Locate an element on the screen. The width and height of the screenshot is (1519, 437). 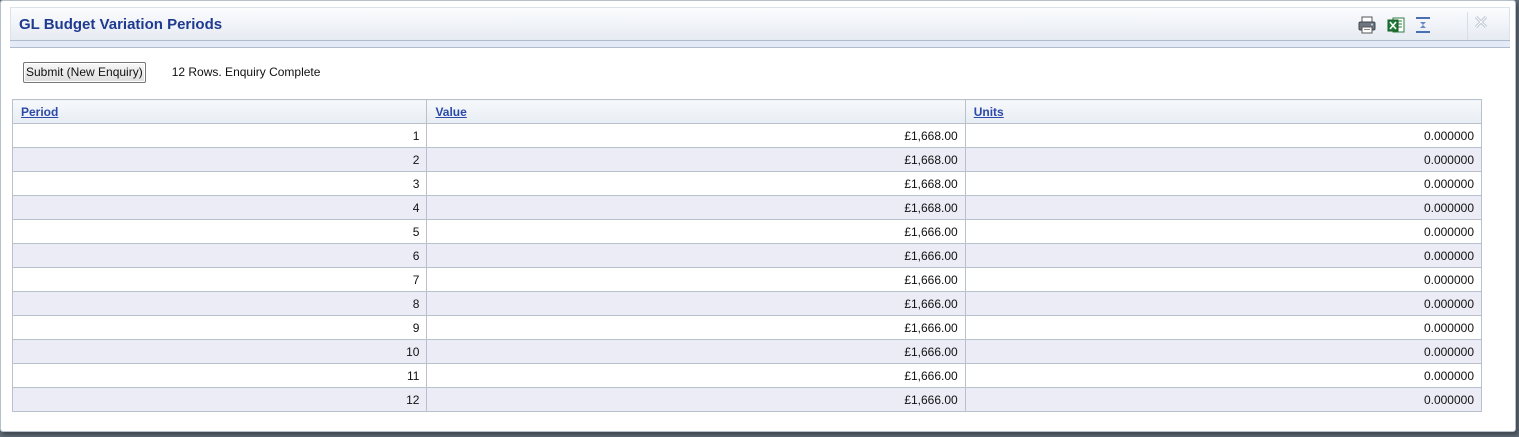
table-row: 5 £1,666.00 0.000000 is located at coordinates (747, 231).